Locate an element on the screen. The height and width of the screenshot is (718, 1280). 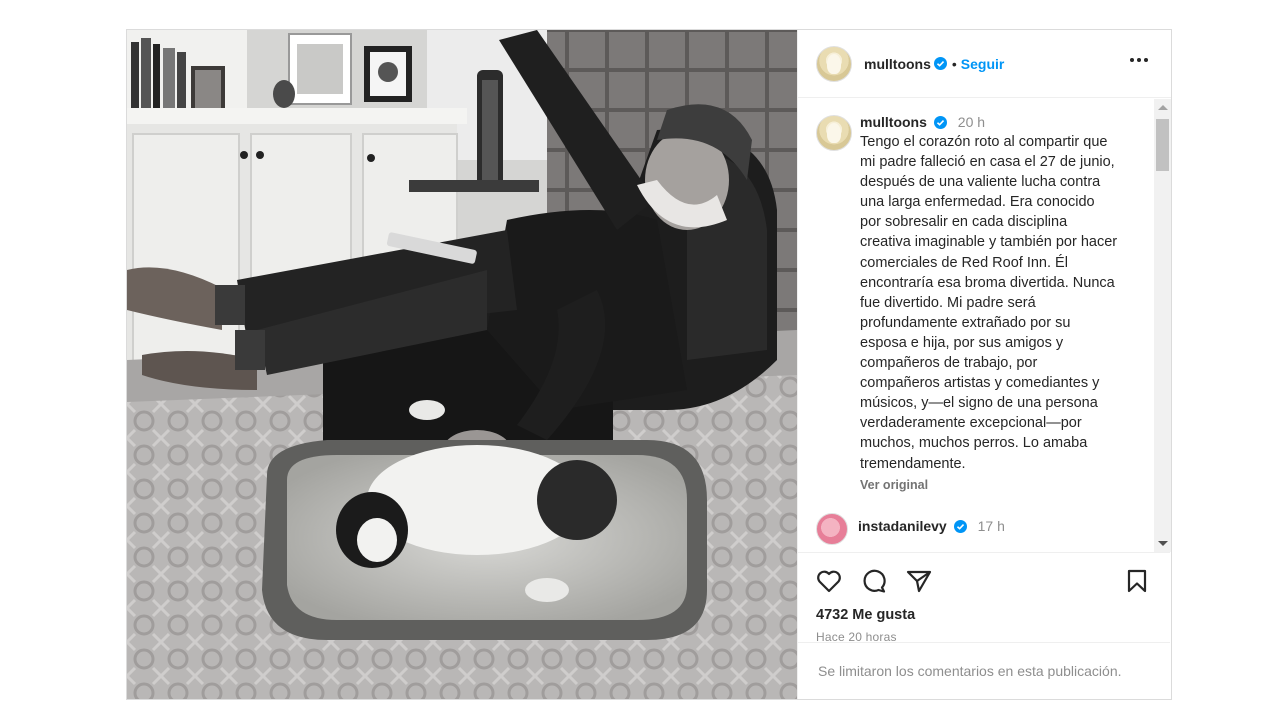
heart-icon is located at coordinates (829, 581).